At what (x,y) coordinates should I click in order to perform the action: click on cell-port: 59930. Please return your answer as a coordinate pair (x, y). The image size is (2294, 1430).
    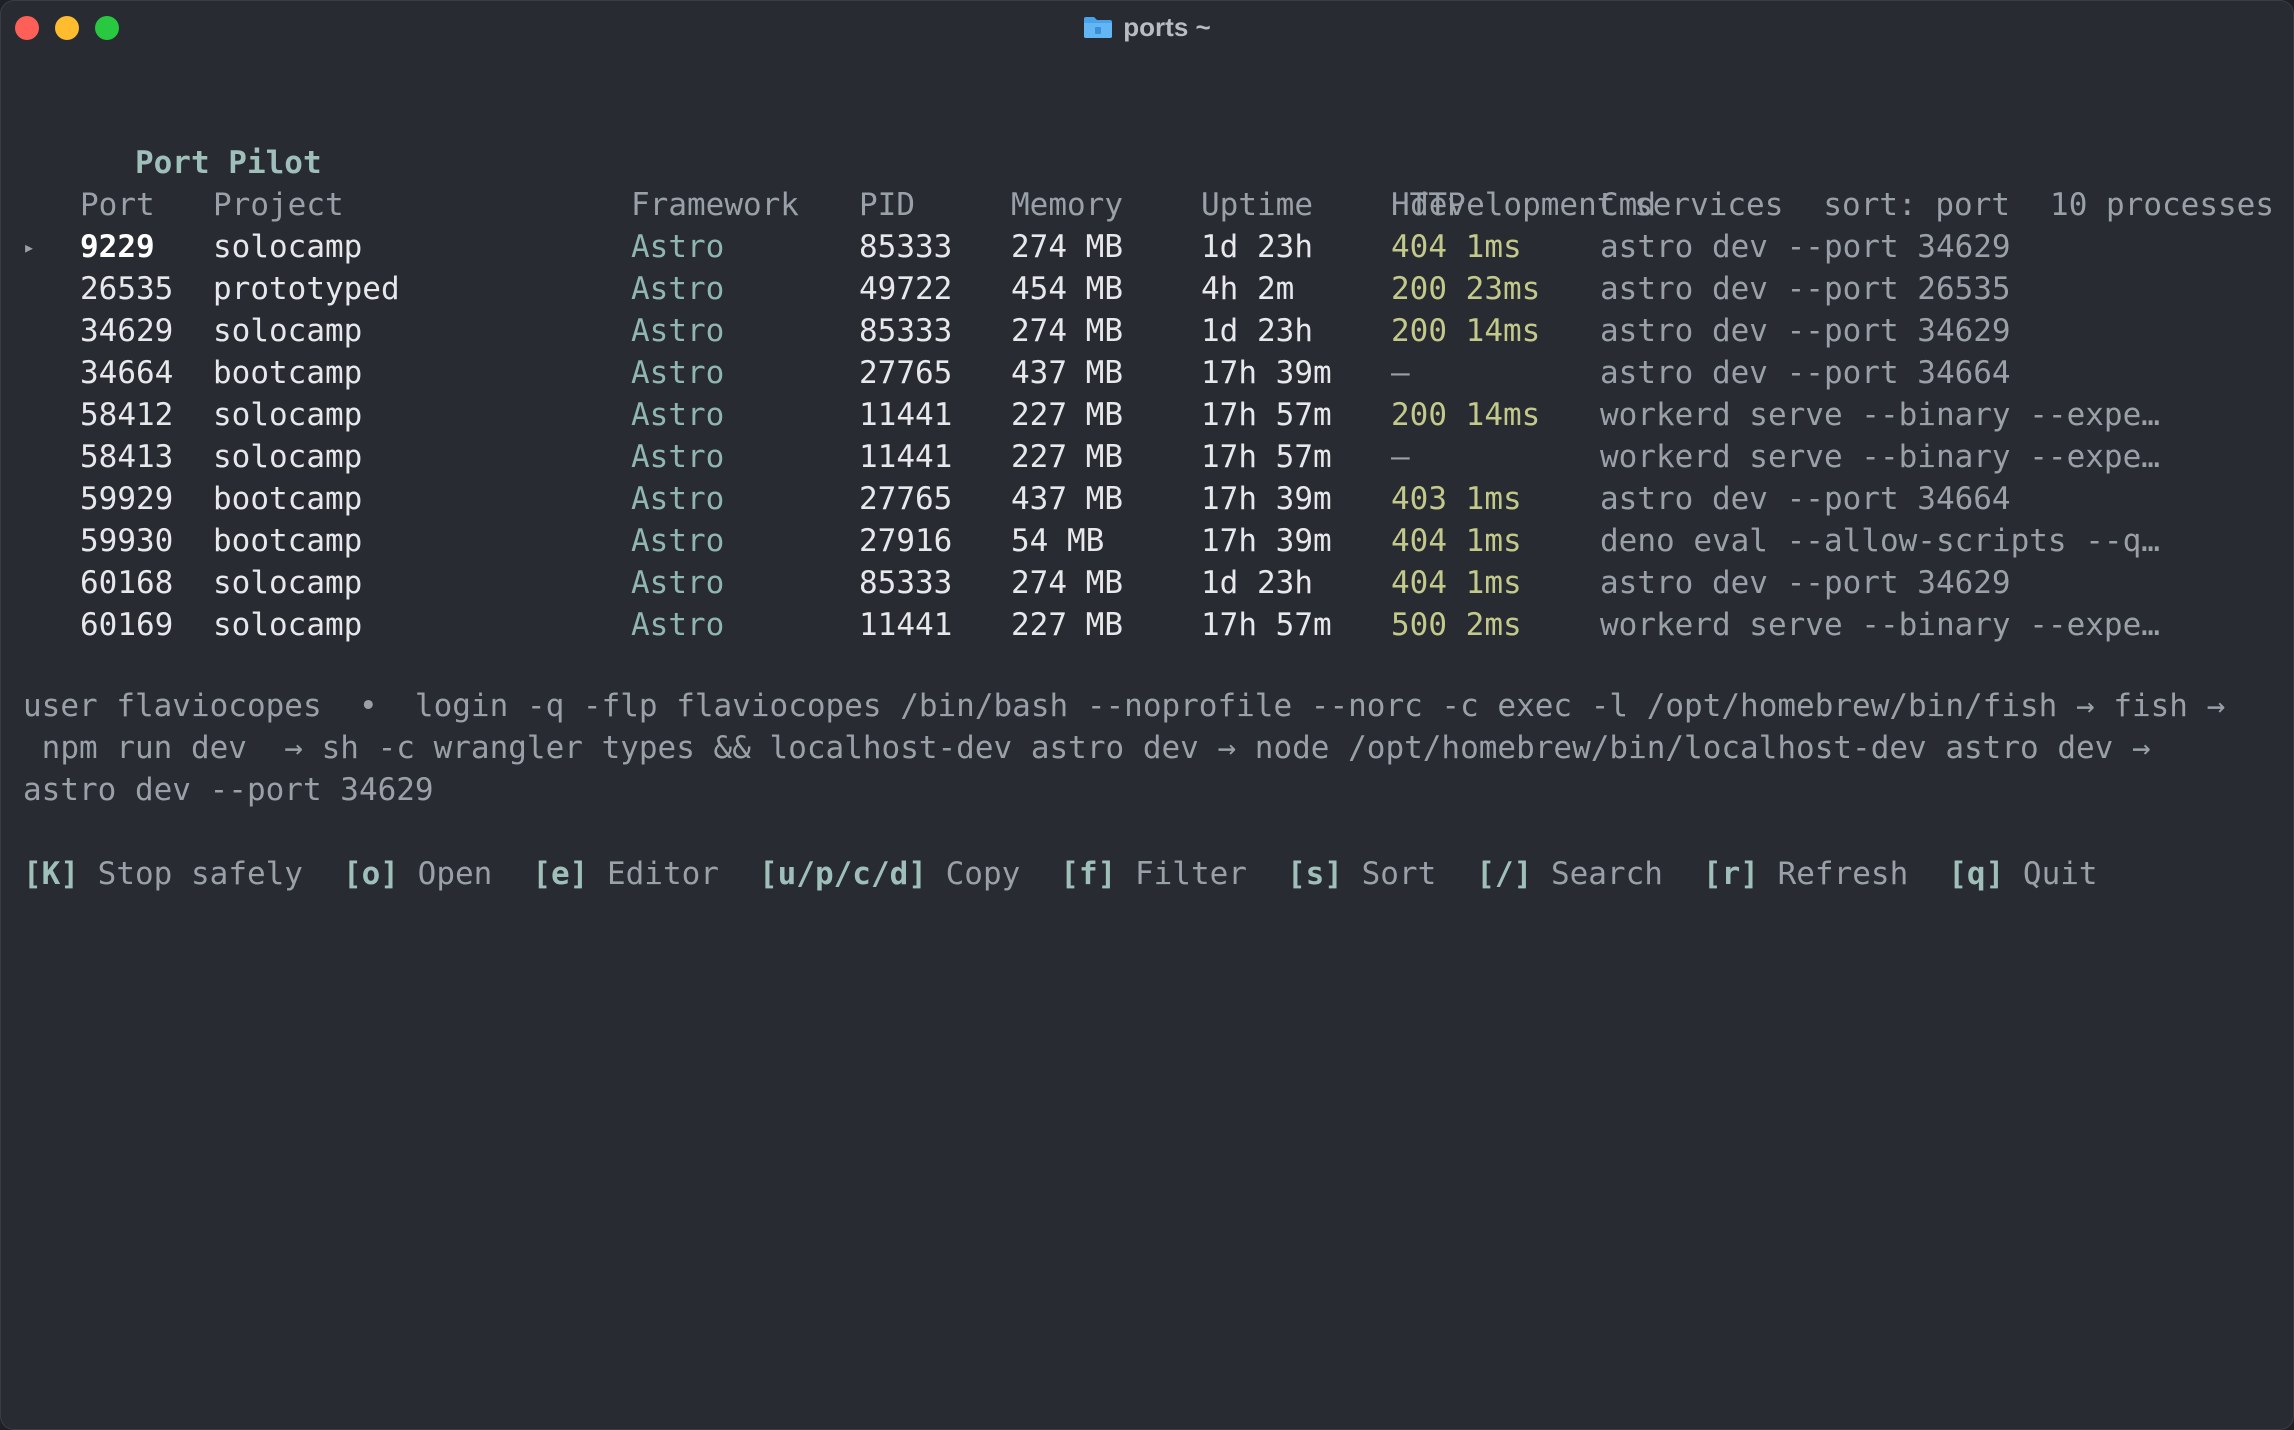
    Looking at the image, I should click on (127, 541).